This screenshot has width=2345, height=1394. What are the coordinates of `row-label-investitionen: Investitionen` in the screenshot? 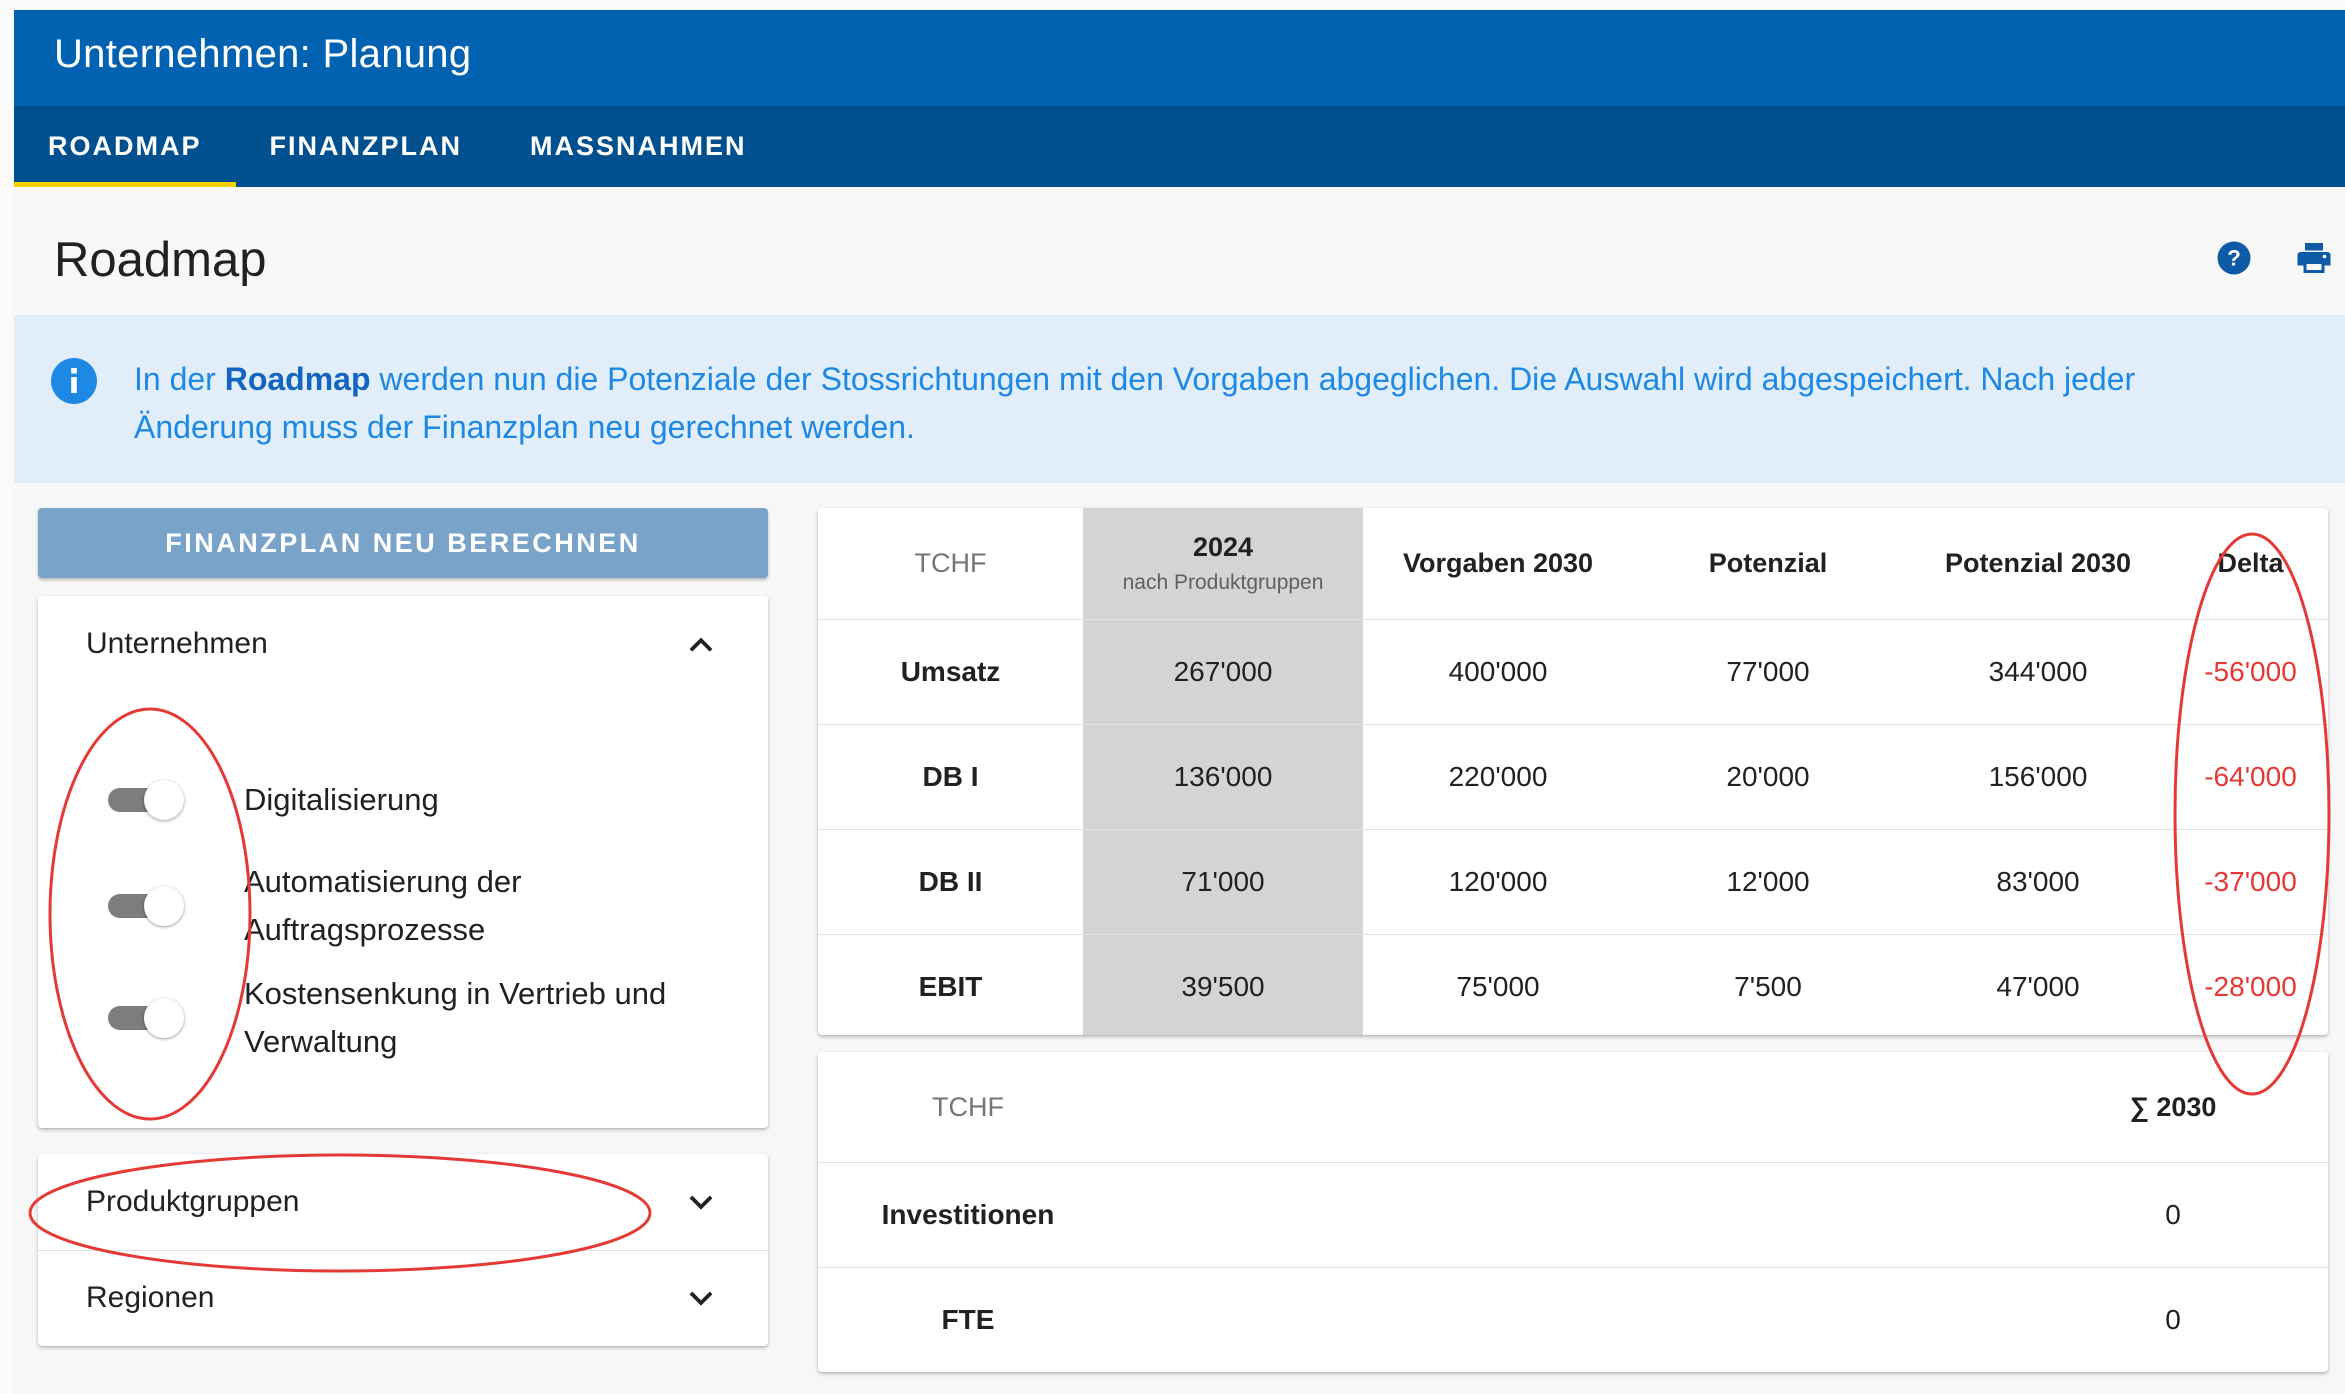 It's located at (968, 1215).